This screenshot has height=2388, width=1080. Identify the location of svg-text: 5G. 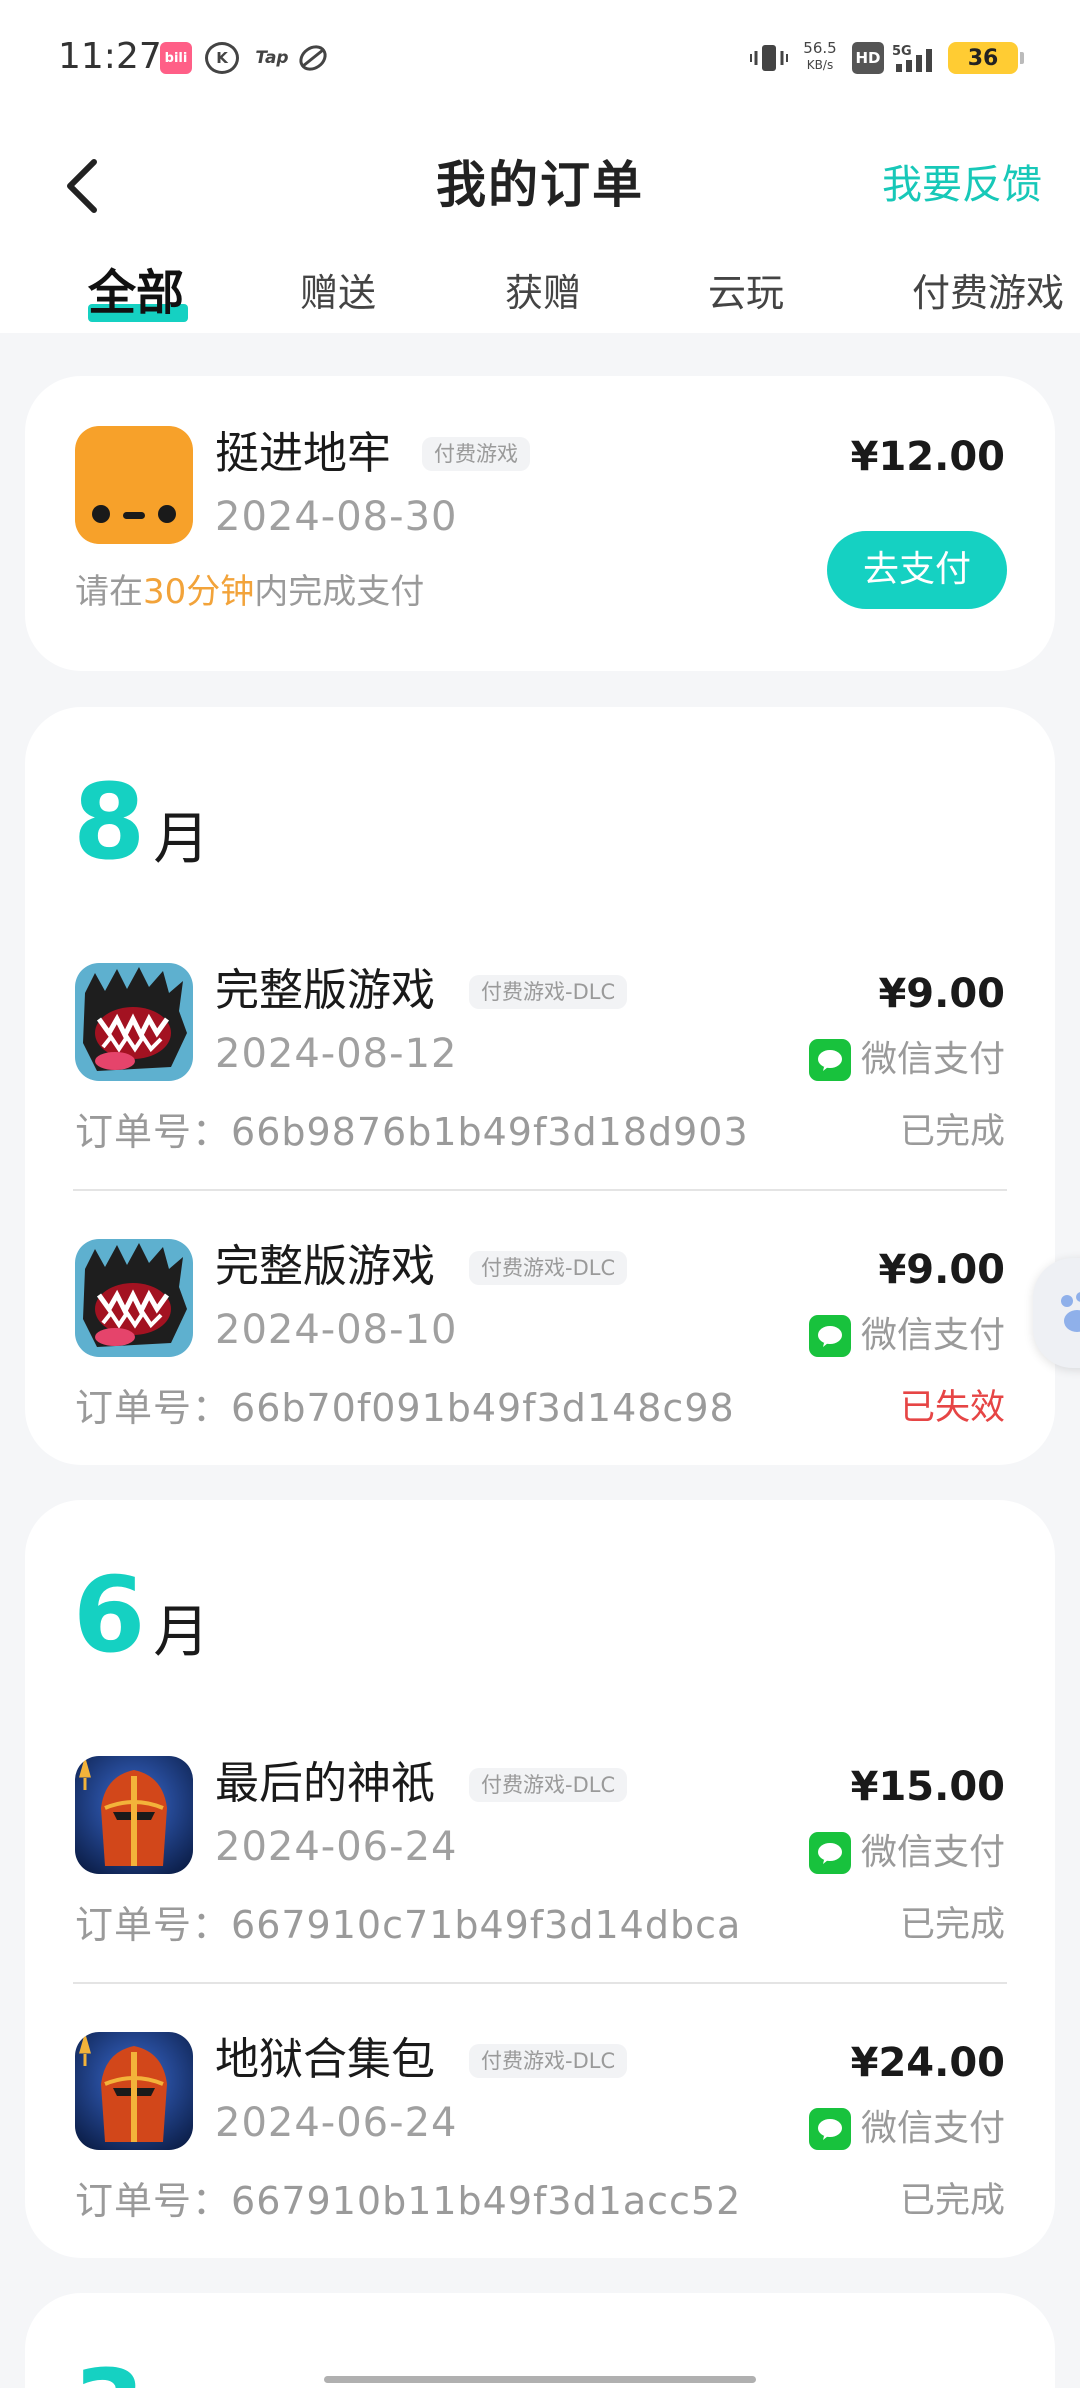
(902, 51).